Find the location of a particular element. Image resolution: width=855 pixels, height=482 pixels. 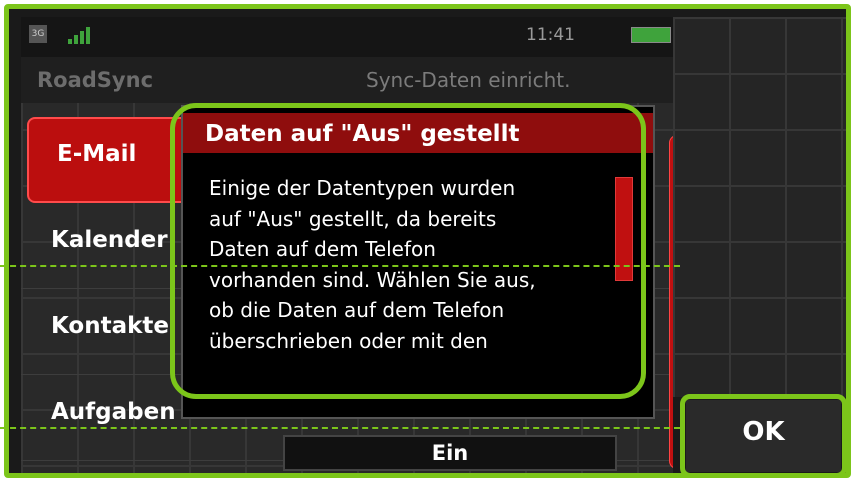

status-time: 11:41 is located at coordinates (550, 35).